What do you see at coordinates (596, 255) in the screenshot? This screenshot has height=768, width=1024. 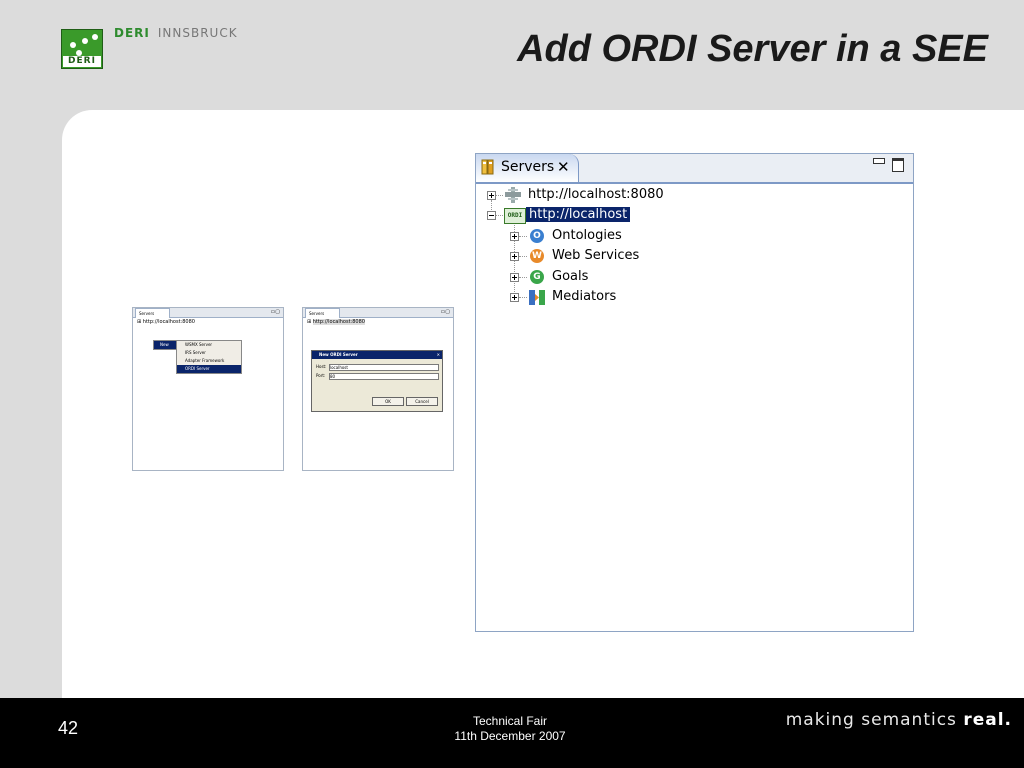 I see `tree-node-label: Web Services` at bounding box center [596, 255].